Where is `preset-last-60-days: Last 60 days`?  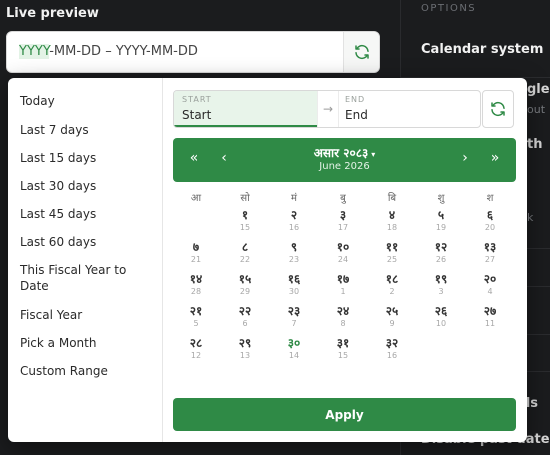
preset-last-60-days: Last 60 days is located at coordinates (82, 242).